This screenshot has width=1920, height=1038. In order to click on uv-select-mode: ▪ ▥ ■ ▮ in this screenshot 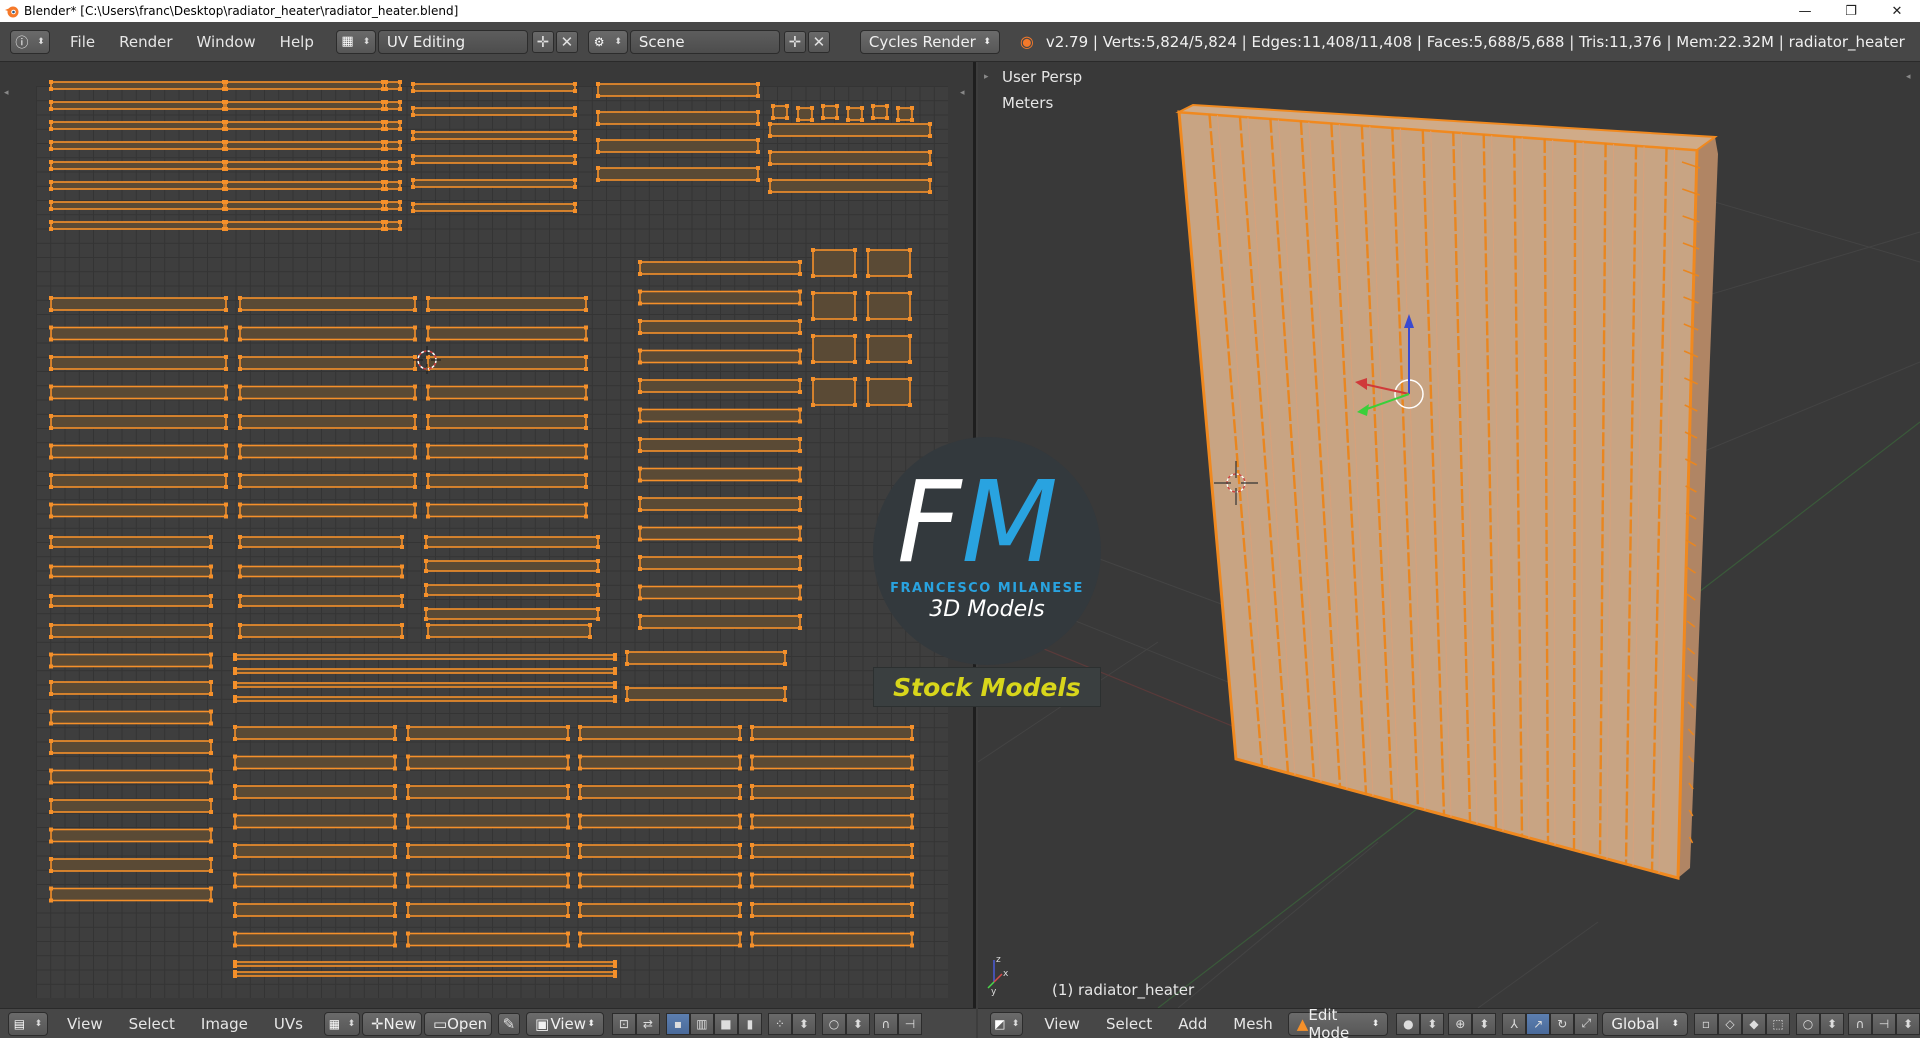, I will do `click(713, 1023)`.